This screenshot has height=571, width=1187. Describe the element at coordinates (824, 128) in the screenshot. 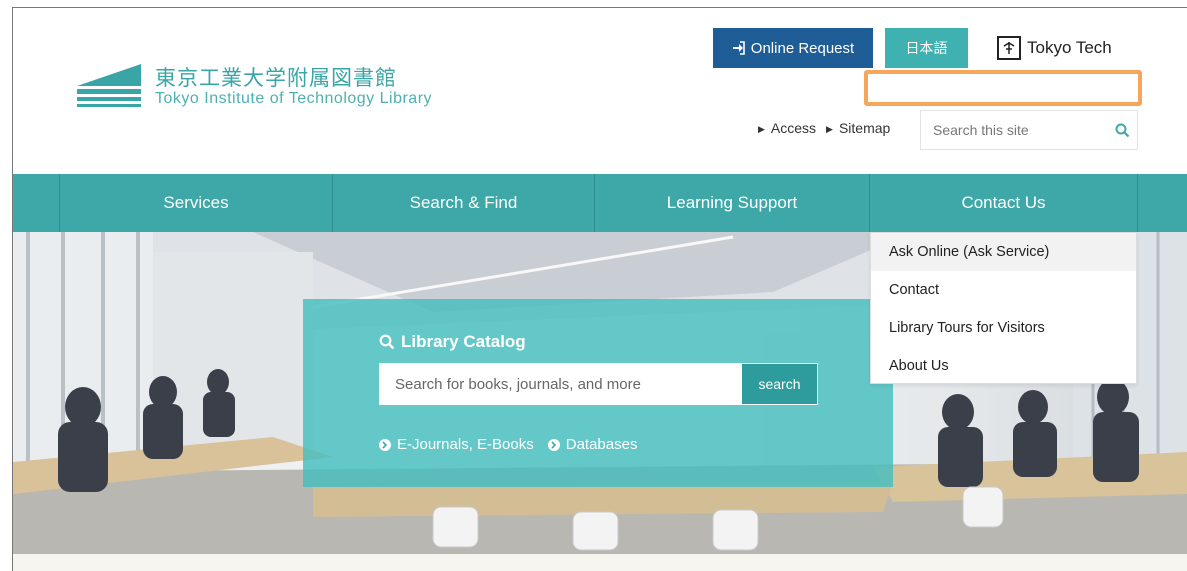

I see `utility-links: ▶ Access ▶ Sitemap` at that location.